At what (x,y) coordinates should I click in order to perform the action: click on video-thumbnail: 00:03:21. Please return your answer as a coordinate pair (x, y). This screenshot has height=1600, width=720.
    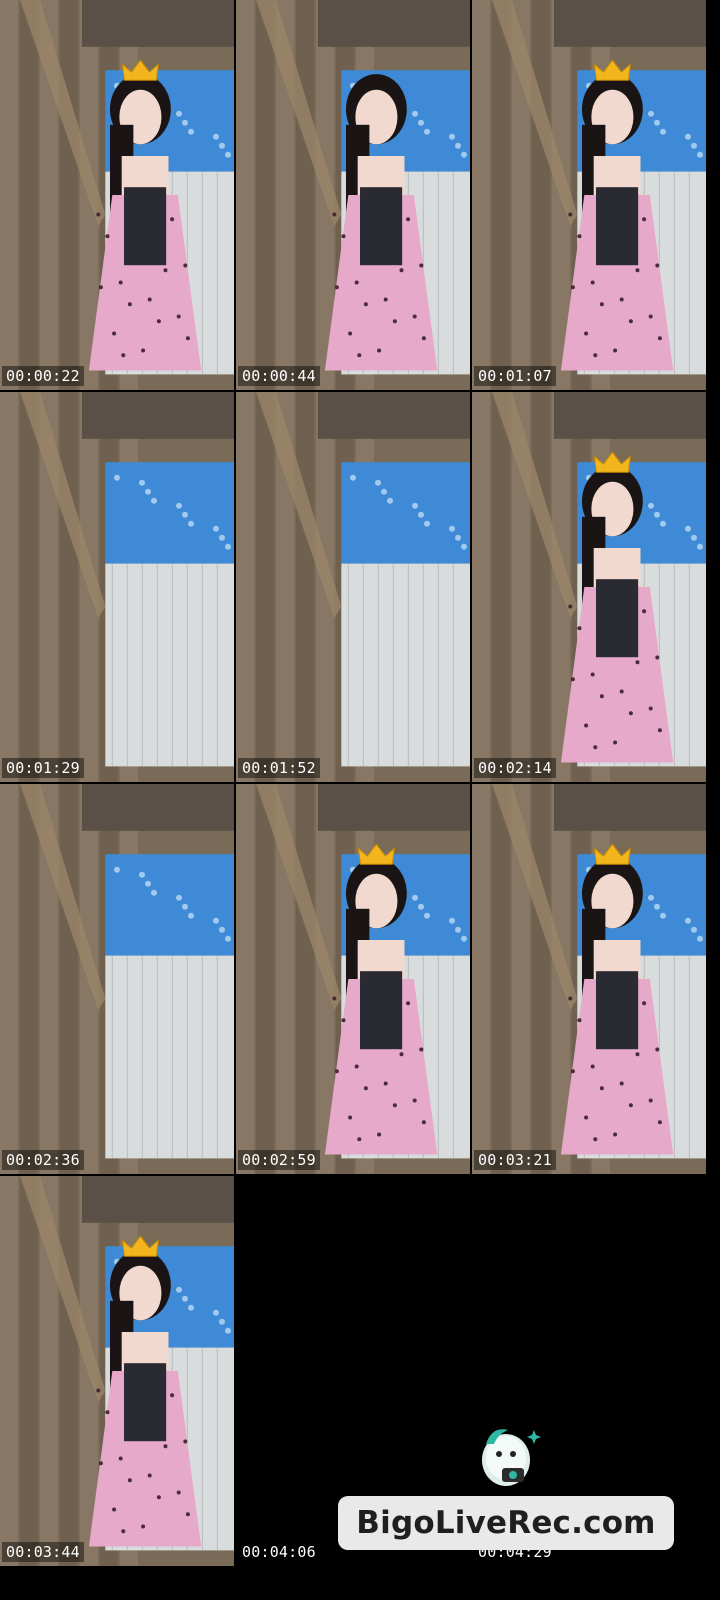
    Looking at the image, I should click on (589, 979).